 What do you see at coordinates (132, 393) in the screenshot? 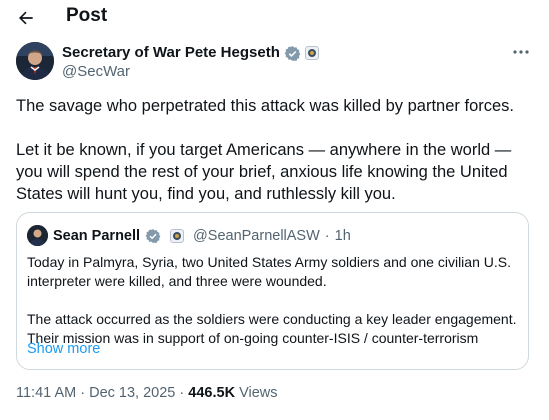
I see `post-date: Dec 13, 2025` at bounding box center [132, 393].